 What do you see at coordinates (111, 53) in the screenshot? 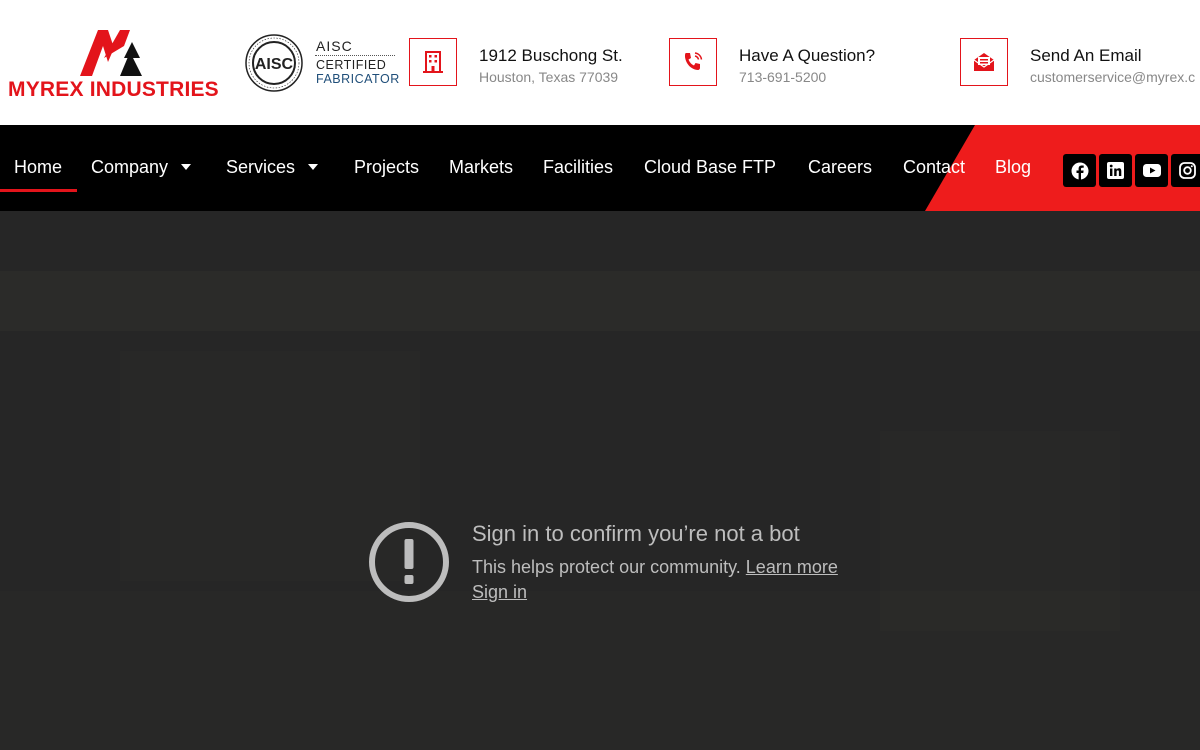
I see `myrex-logo-mark-icon` at bounding box center [111, 53].